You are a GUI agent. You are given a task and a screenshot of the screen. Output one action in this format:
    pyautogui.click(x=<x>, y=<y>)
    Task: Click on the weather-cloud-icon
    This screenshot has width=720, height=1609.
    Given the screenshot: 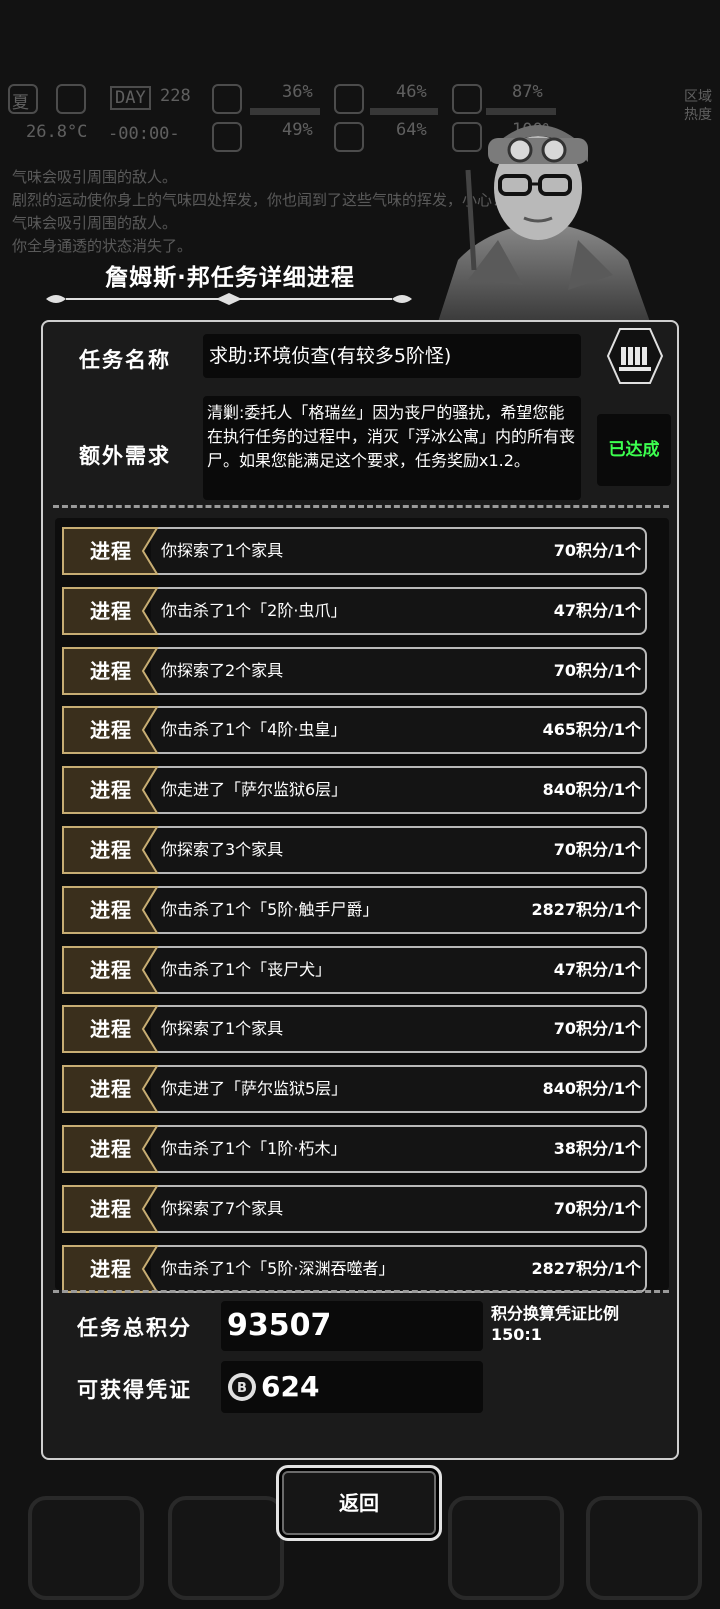 What is the action you would take?
    pyautogui.click(x=71, y=99)
    